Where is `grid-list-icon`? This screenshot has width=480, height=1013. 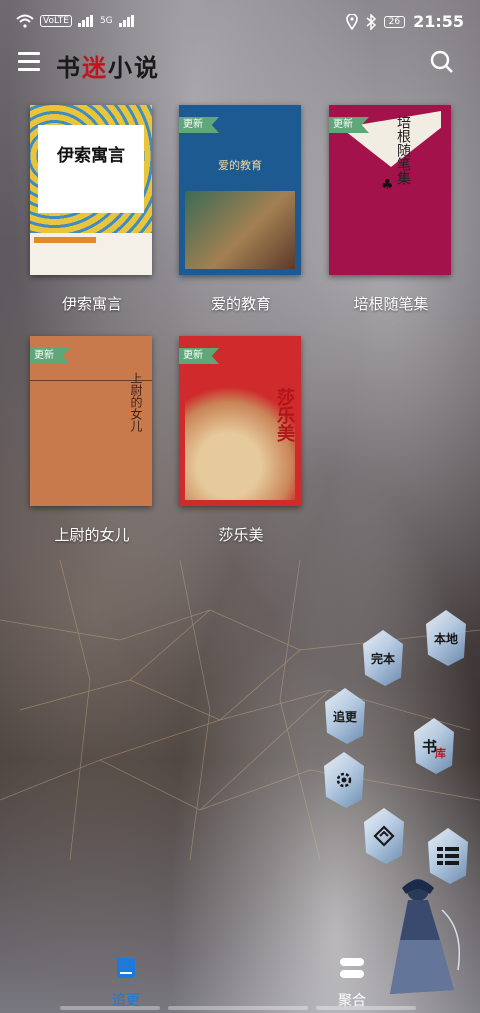 grid-list-icon is located at coordinates (448, 856).